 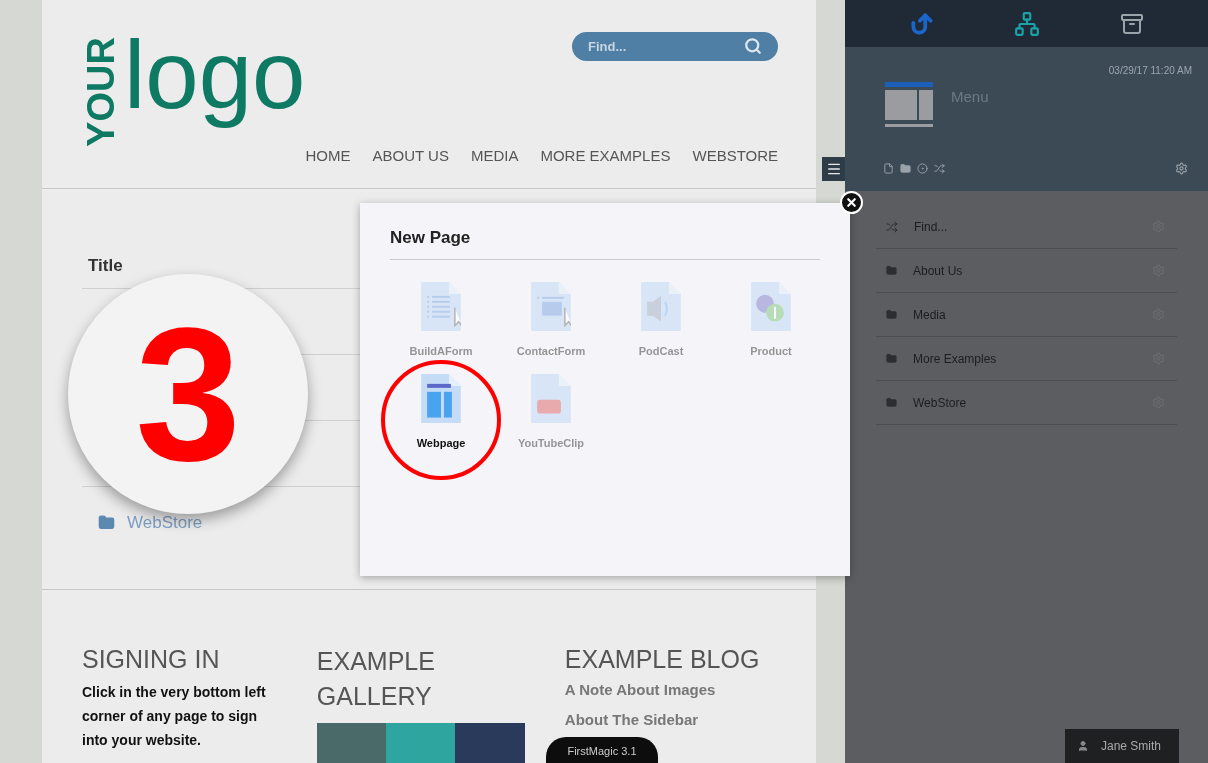 I want to click on nav-link: MEDIA, so click(x=494, y=156).